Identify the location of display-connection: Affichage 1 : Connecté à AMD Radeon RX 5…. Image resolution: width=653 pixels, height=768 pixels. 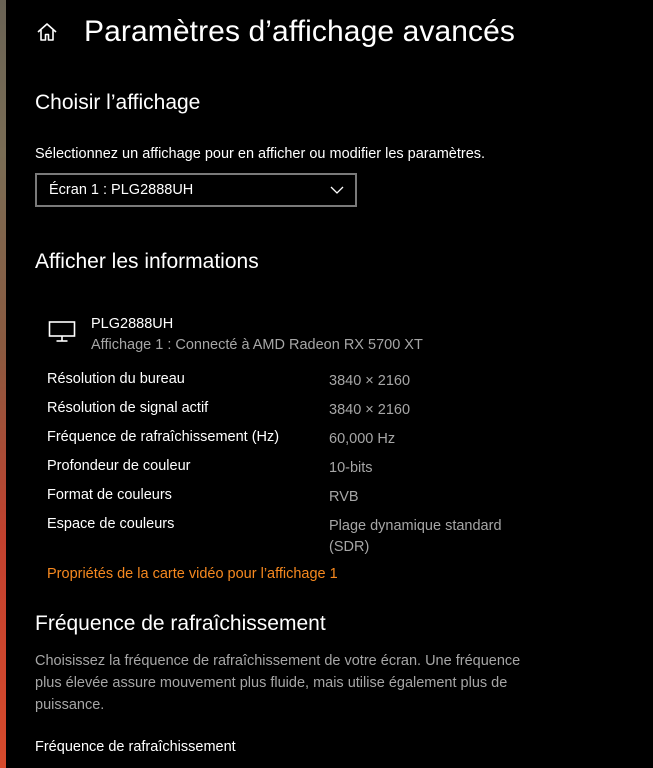
(257, 345).